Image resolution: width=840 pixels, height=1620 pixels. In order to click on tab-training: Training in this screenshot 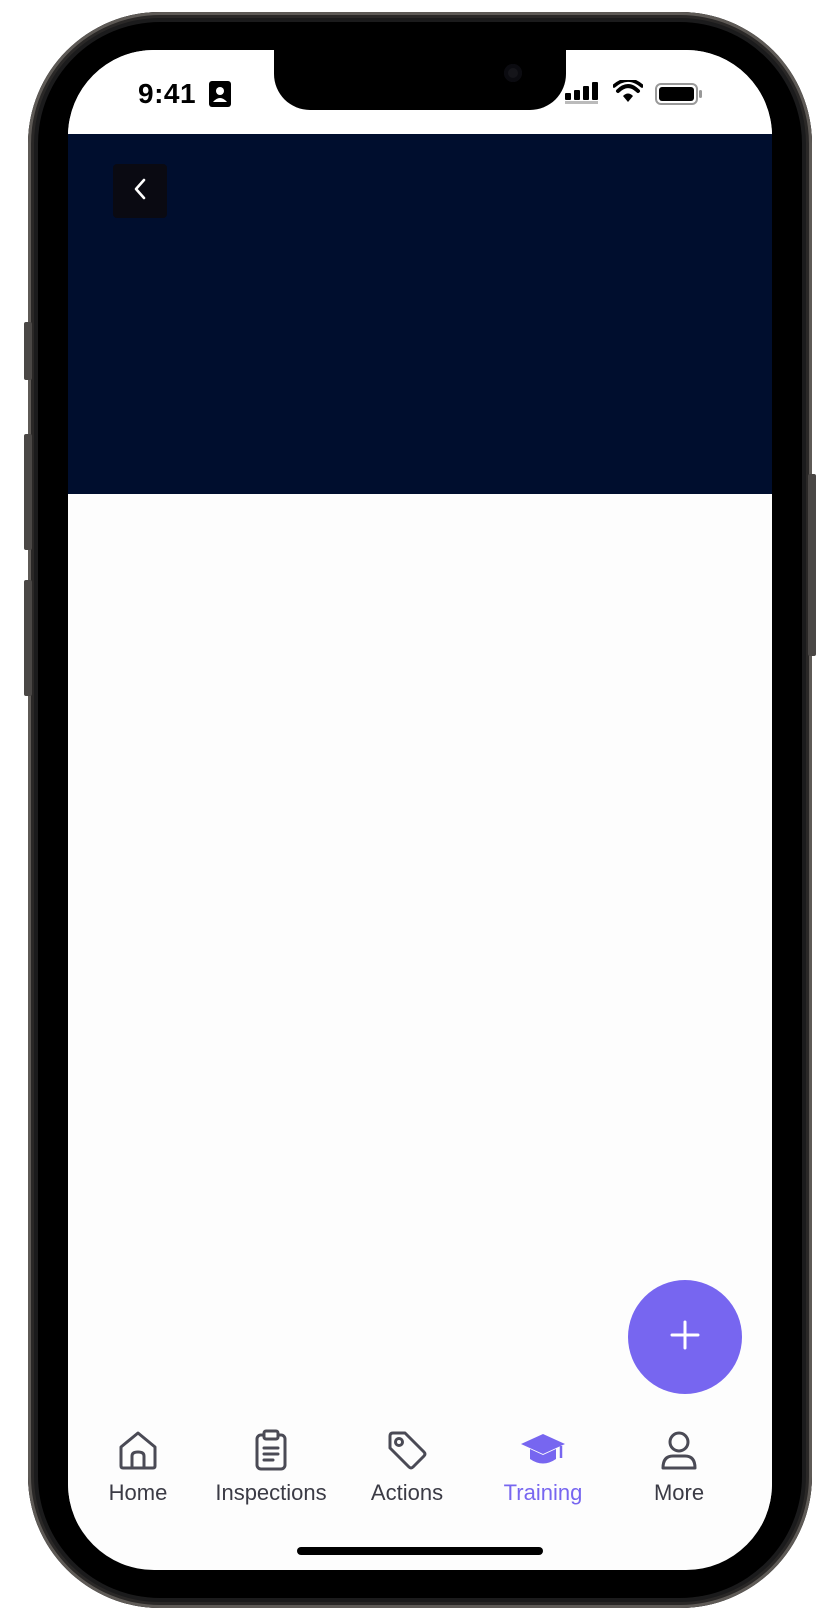, I will do `click(543, 1466)`.